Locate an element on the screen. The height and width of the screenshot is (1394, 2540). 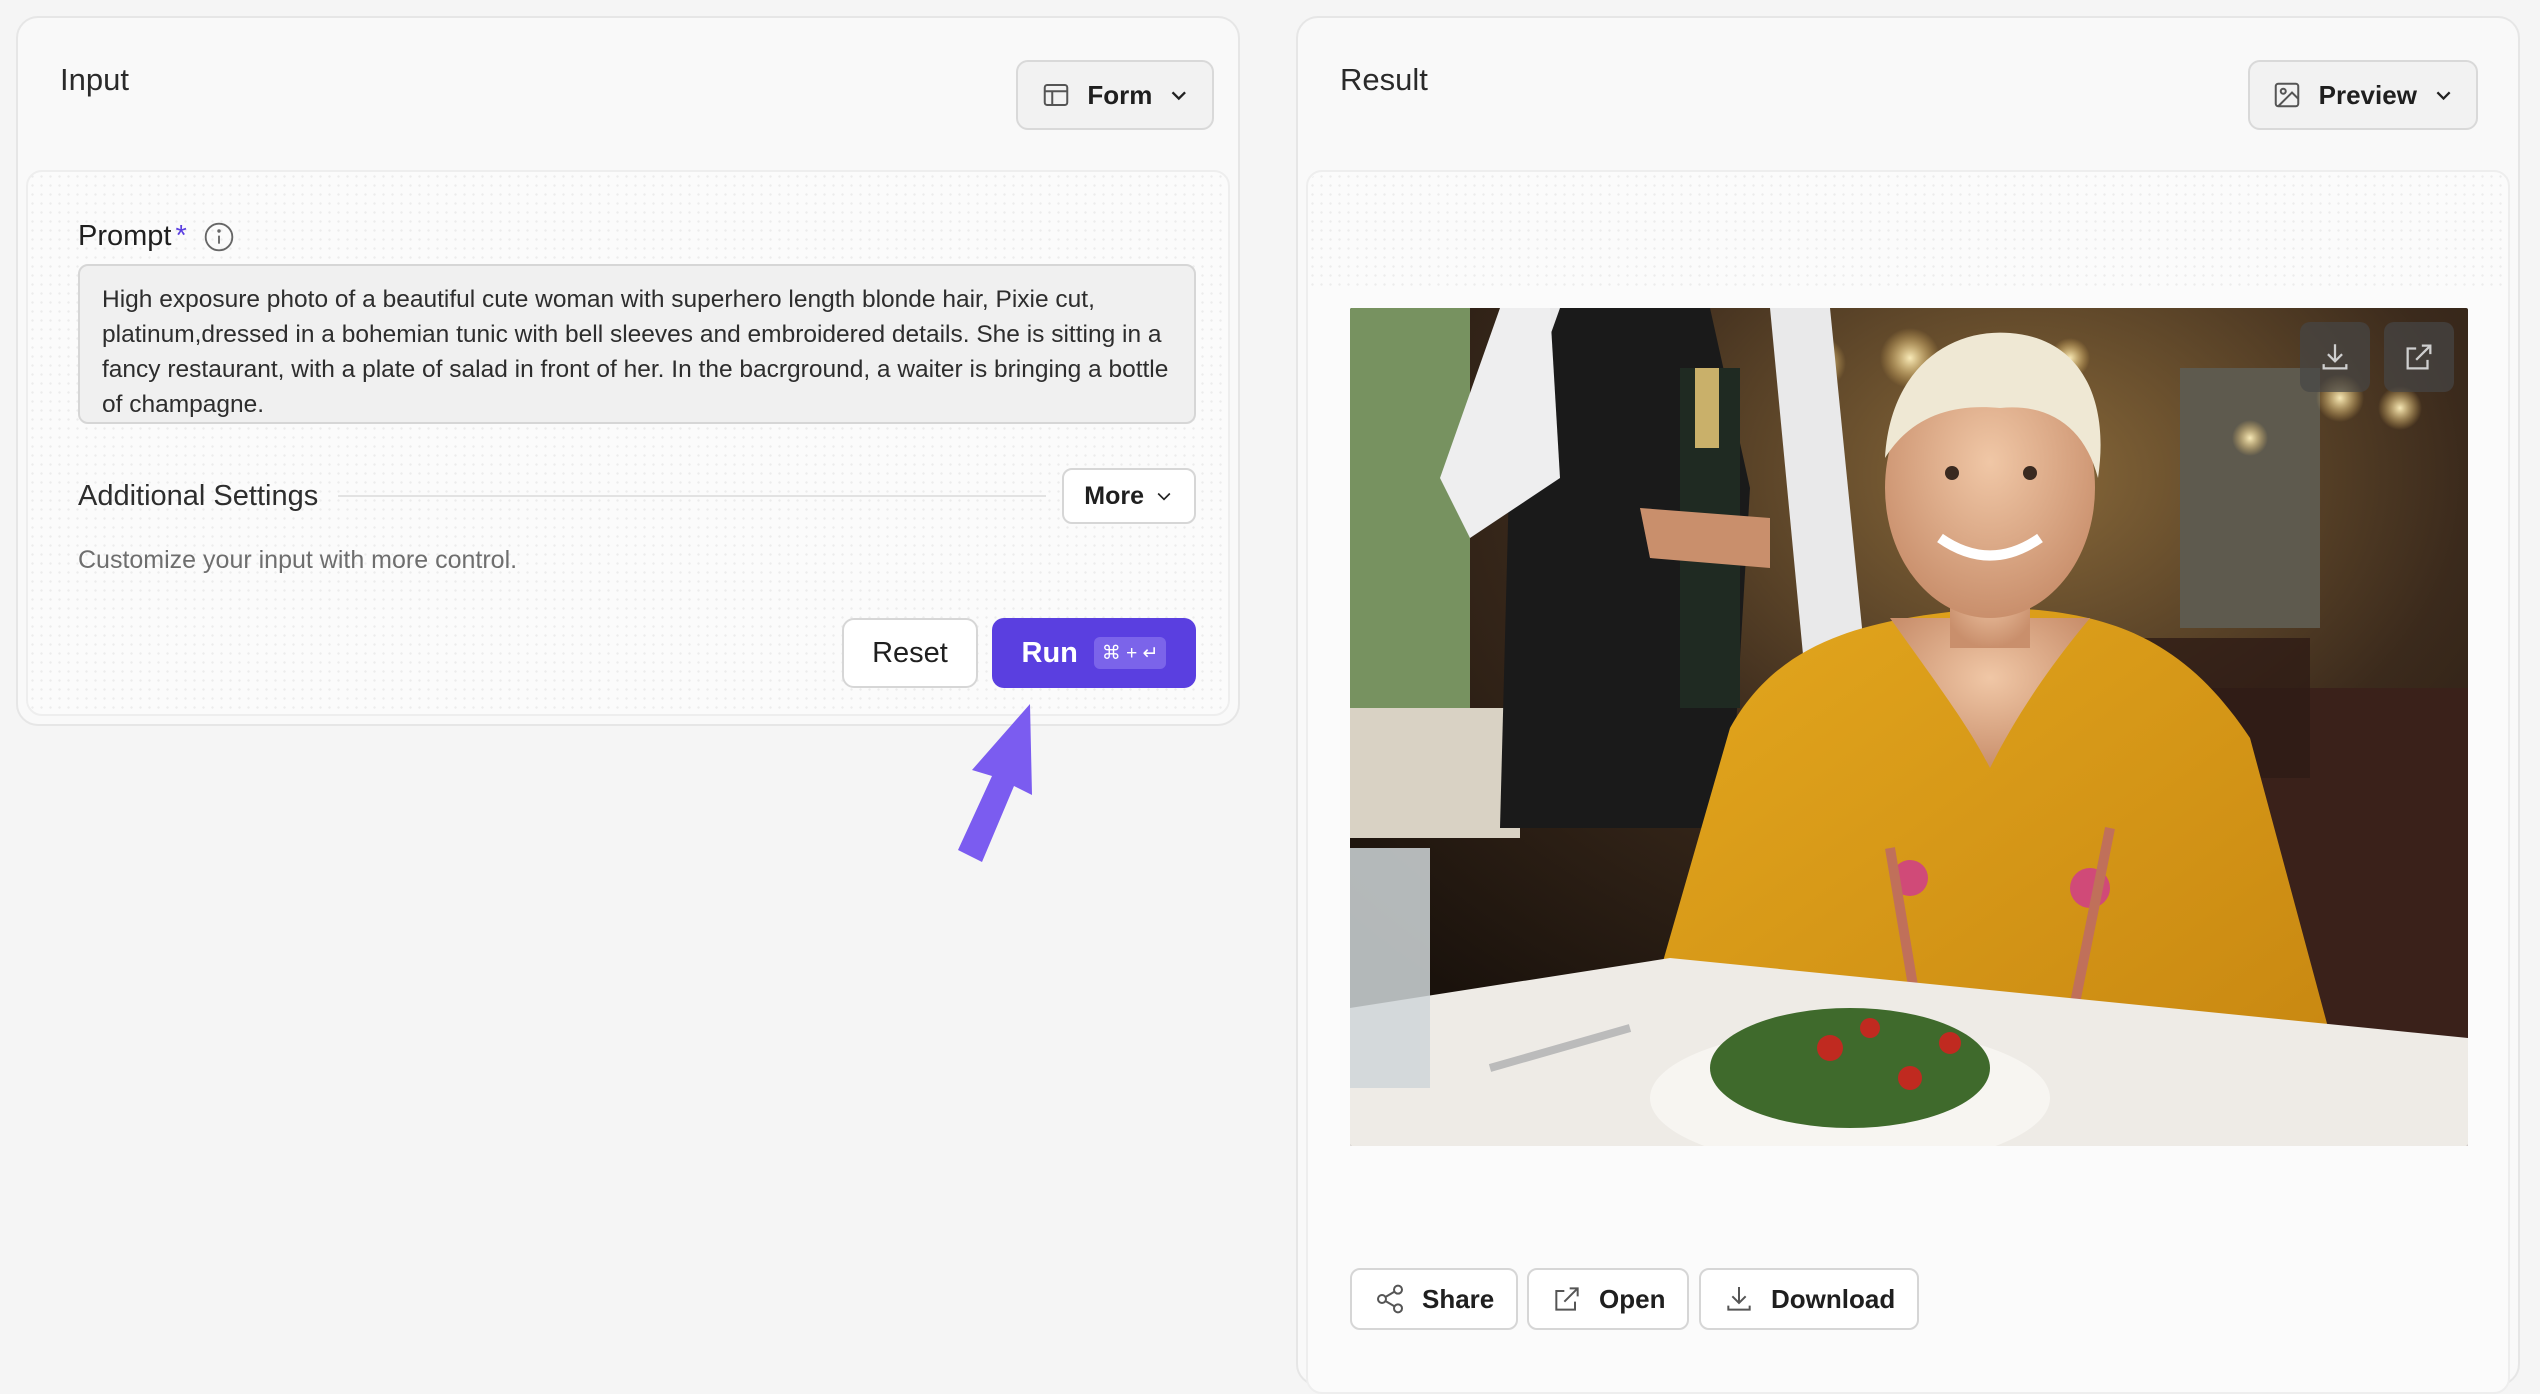
open-label: Open is located at coordinates (1632, 1298).